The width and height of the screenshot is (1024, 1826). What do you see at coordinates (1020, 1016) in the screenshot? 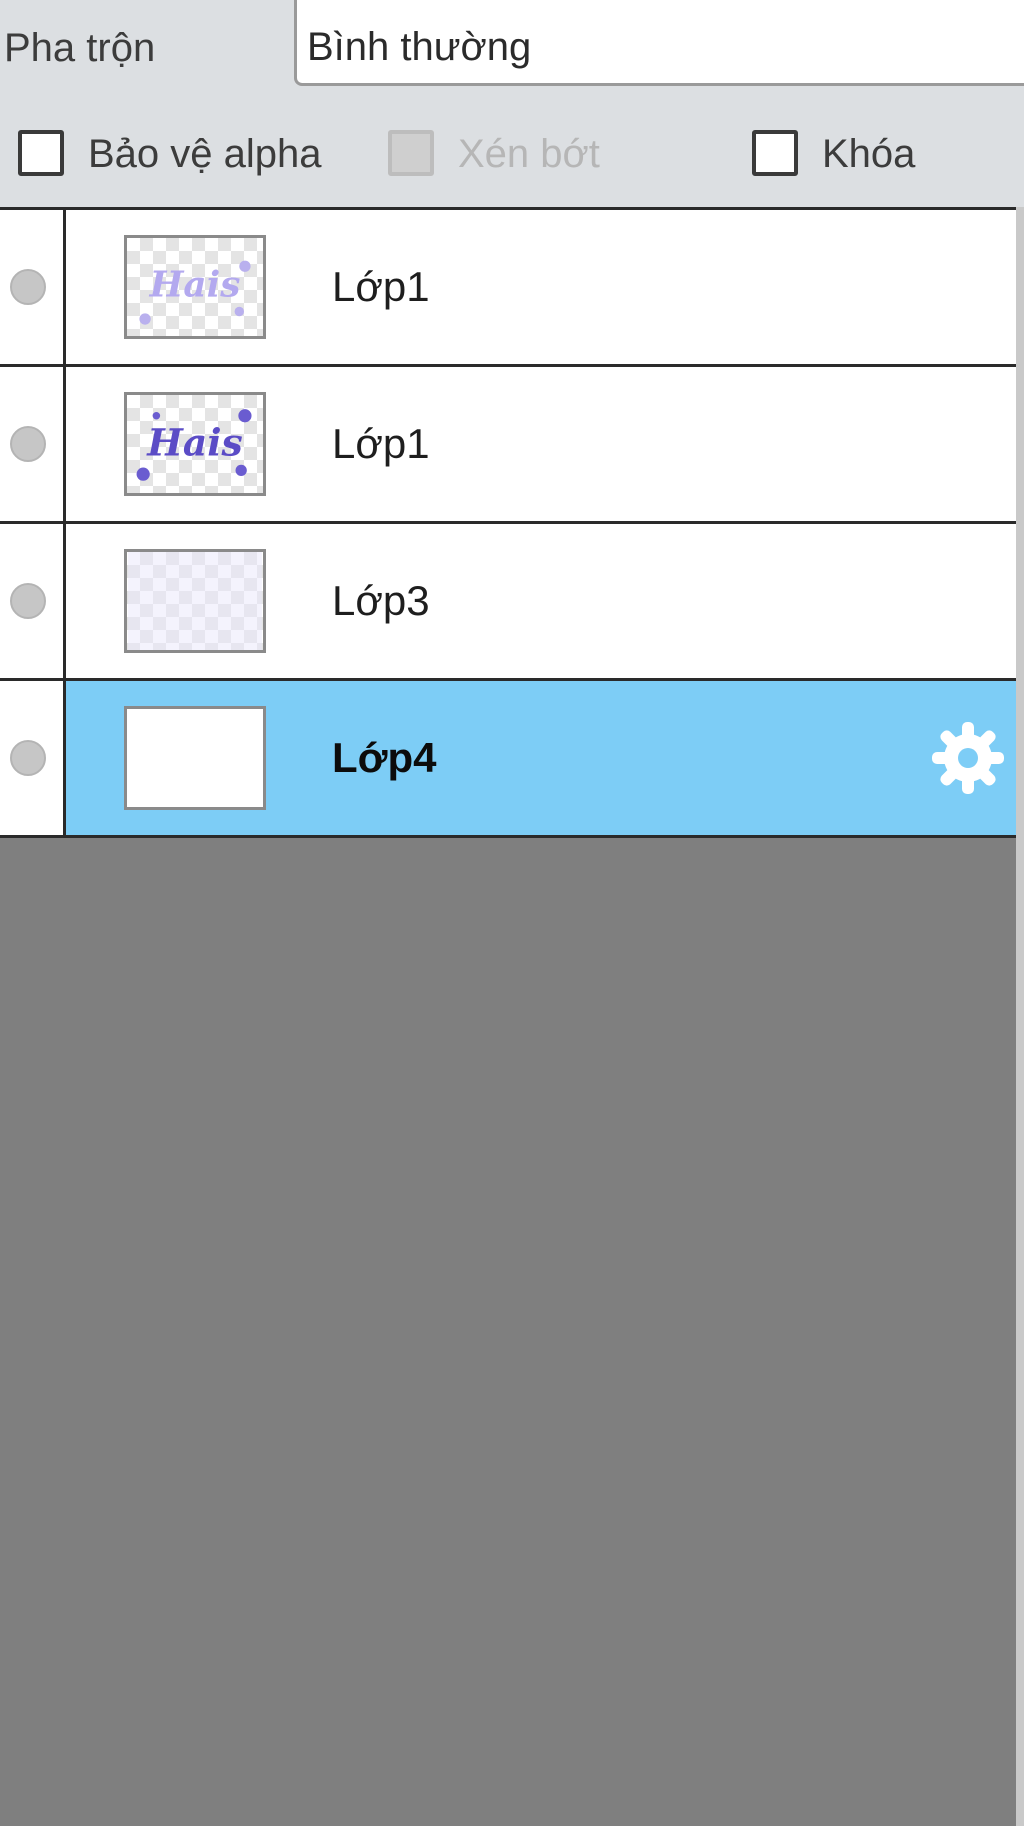
I see `scrollbar-track` at bounding box center [1020, 1016].